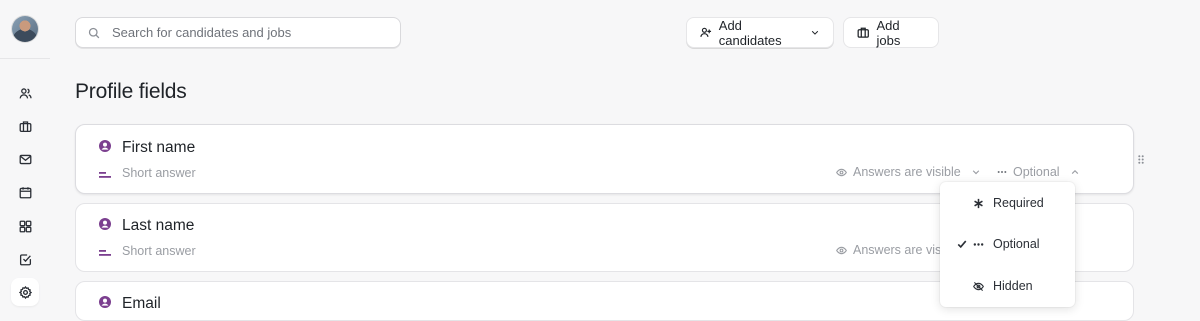 This screenshot has width=1200, height=321. I want to click on search-bar, so click(238, 32).